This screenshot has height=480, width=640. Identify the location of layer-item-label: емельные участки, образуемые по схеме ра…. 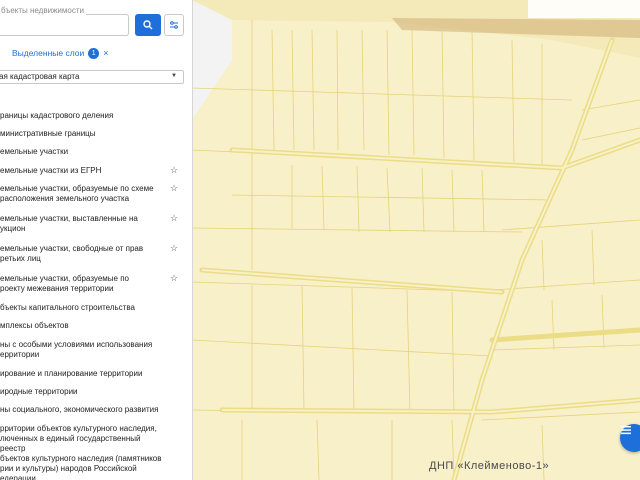
(77, 193).